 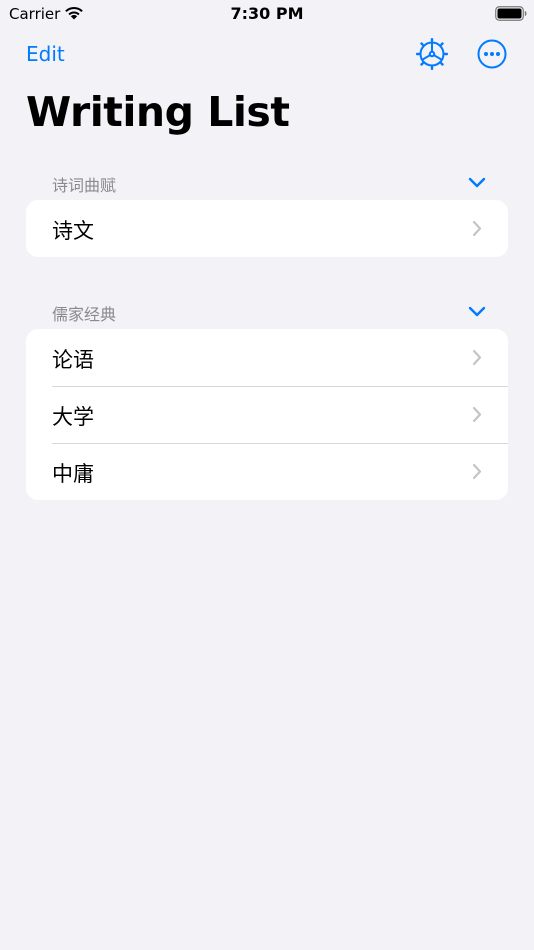 I want to click on more-icon, so click(x=492, y=54).